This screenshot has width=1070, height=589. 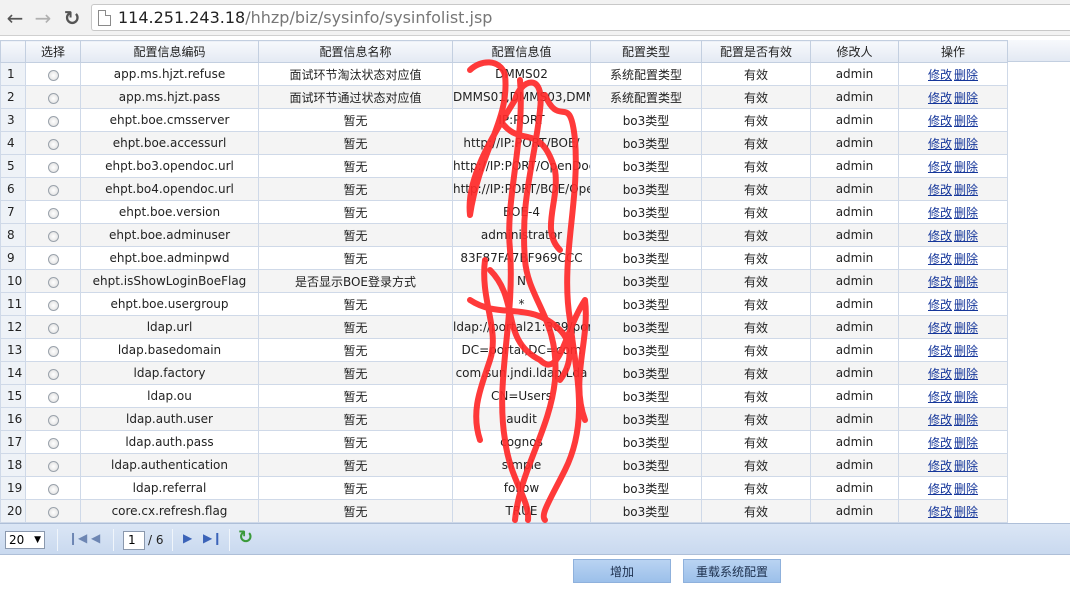 What do you see at coordinates (95, 538) in the screenshot?
I see `prev-page-icon: ◀` at bounding box center [95, 538].